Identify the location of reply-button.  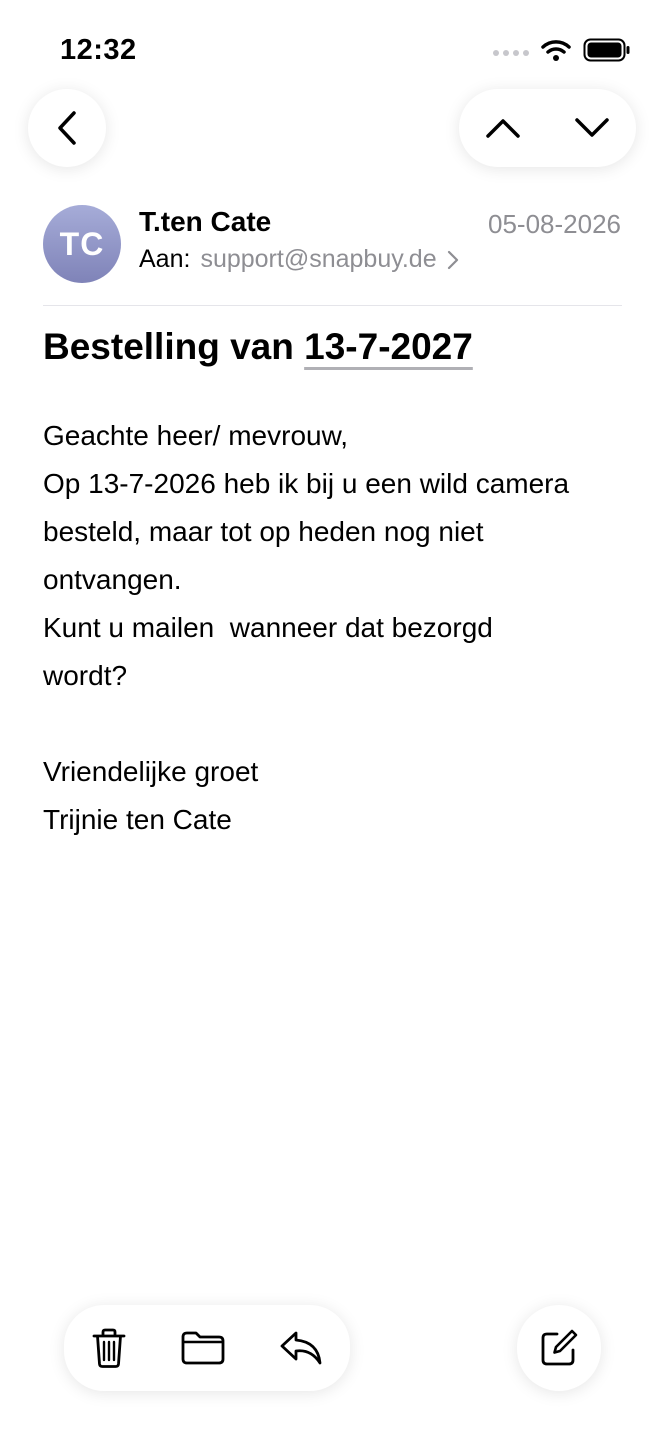
(301, 1348).